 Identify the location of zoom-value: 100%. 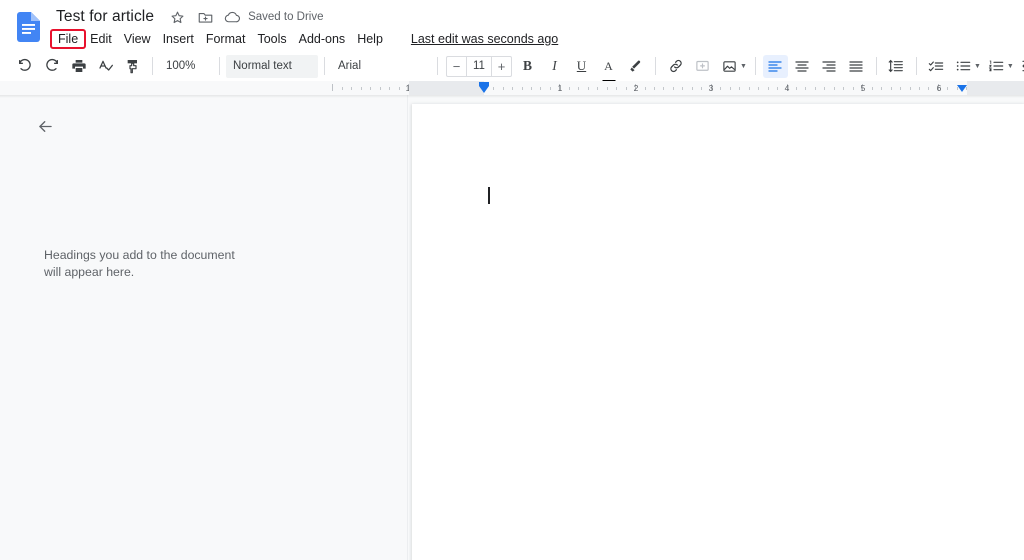
(181, 66).